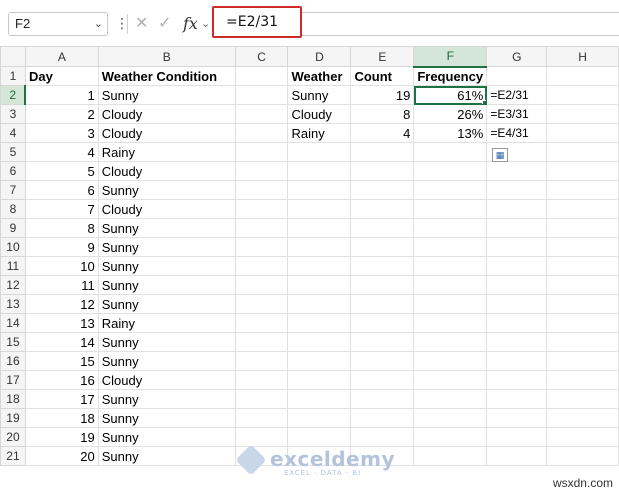  I want to click on cell-a10: 9, so click(61, 247).